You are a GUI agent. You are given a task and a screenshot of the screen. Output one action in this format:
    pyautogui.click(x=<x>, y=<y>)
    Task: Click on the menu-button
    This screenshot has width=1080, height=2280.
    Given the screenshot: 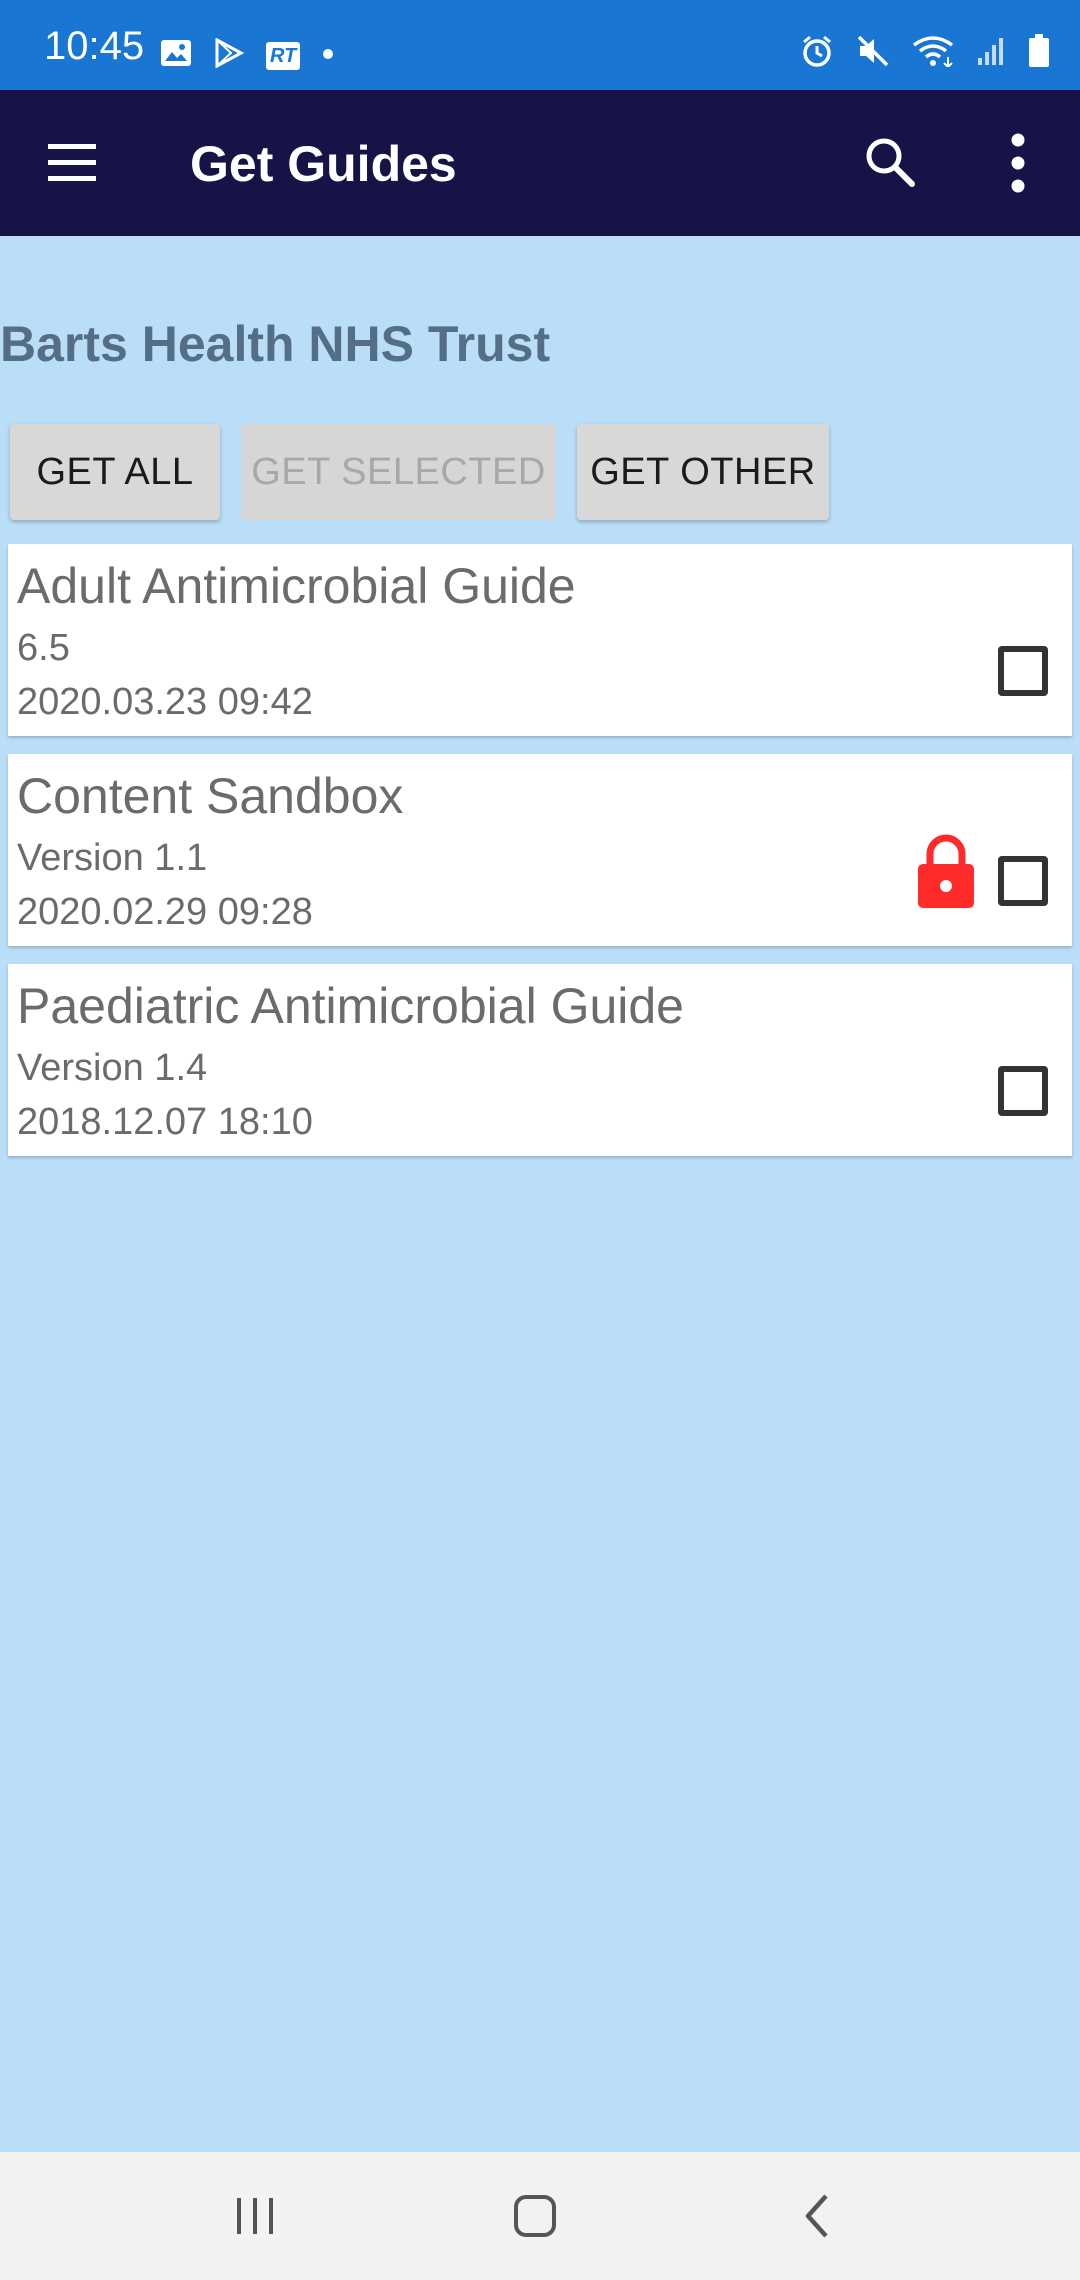 What is the action you would take?
    pyautogui.click(x=72, y=163)
    